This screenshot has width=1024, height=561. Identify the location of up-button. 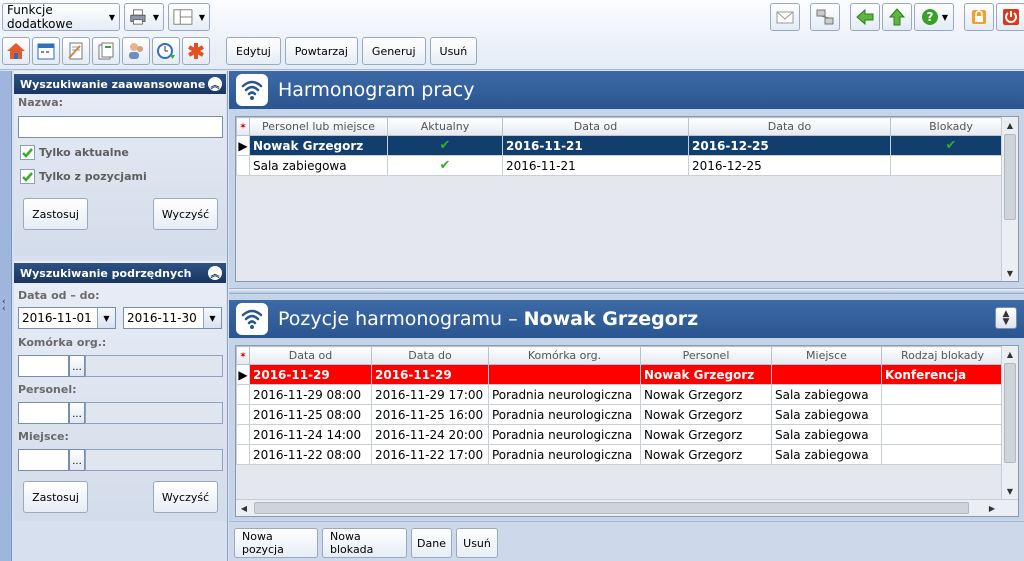
(897, 17).